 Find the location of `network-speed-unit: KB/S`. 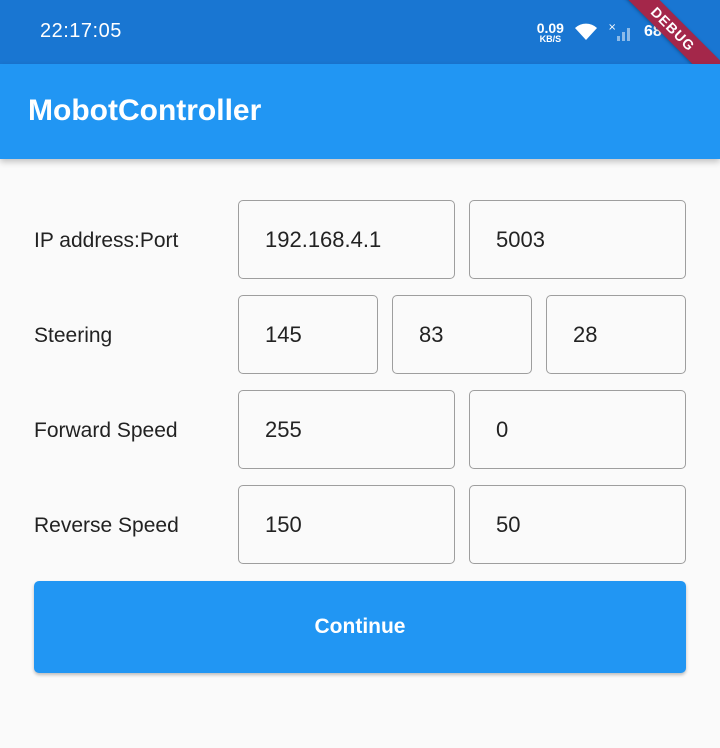

network-speed-unit: KB/S is located at coordinates (550, 38).